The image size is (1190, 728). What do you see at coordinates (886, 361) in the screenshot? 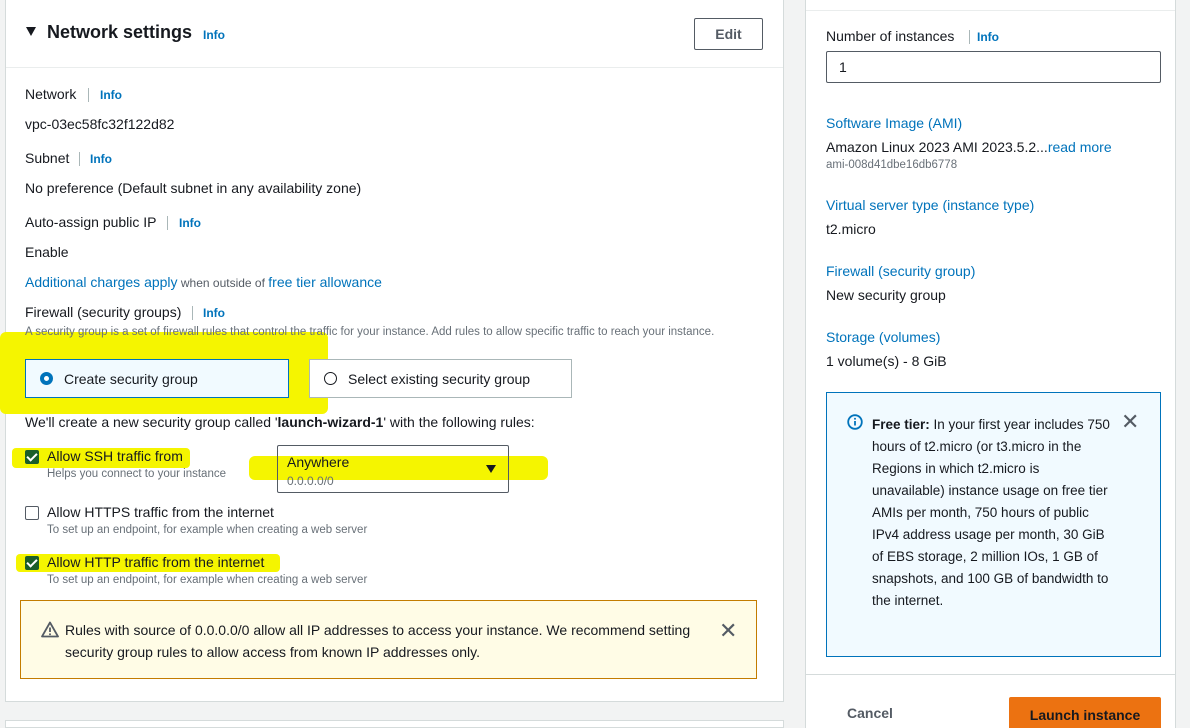
I see `storage-value: 1 volume(s) - 8 GiB` at bounding box center [886, 361].